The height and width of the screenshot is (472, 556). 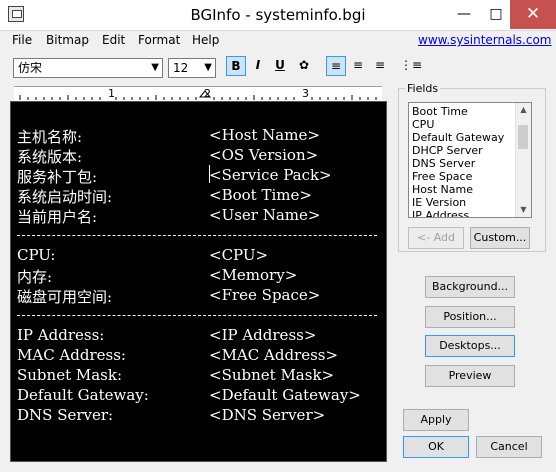 What do you see at coordinates (83, 395) in the screenshot?
I see `row-label: Default Gateway:` at bounding box center [83, 395].